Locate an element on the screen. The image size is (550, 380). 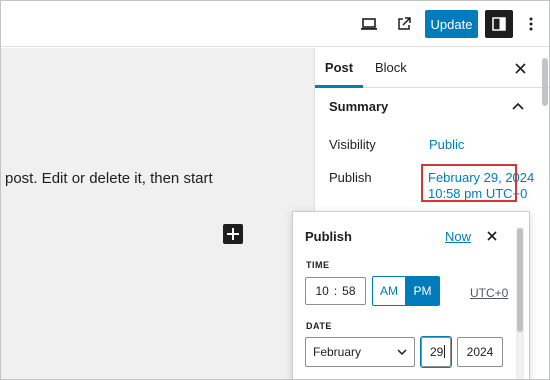
am-button: AM is located at coordinates (389, 291).